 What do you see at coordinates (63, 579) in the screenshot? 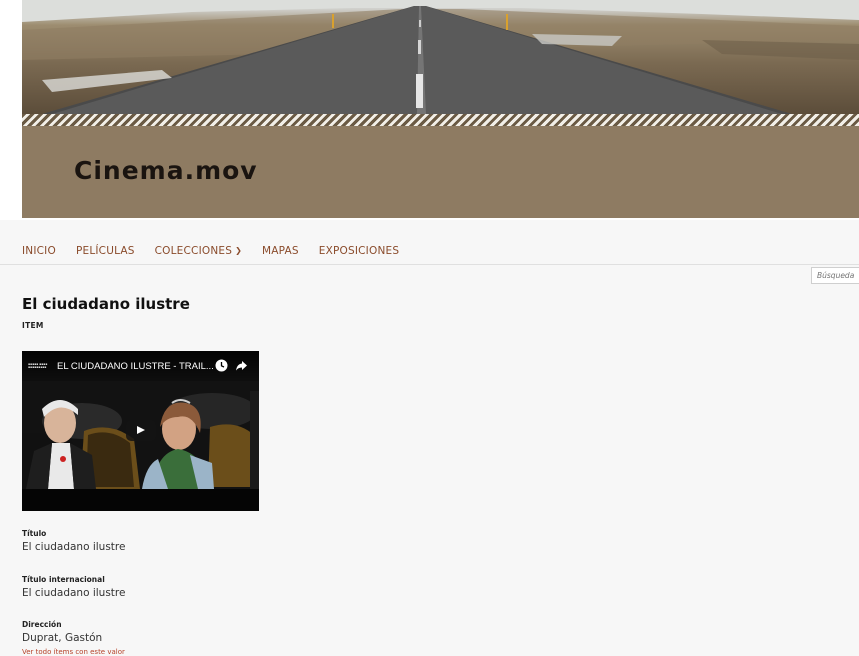
I see `metadata-label-titulo-internacional: Título internacional` at bounding box center [63, 579].